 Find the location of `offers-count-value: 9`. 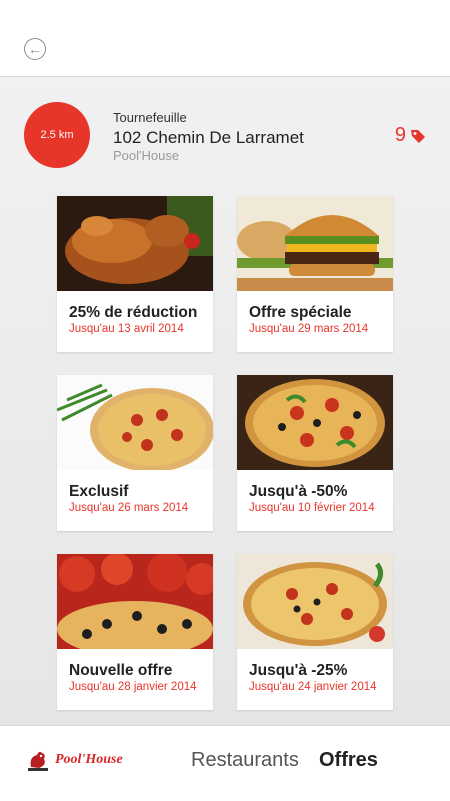

offers-count-value: 9 is located at coordinates (400, 135).